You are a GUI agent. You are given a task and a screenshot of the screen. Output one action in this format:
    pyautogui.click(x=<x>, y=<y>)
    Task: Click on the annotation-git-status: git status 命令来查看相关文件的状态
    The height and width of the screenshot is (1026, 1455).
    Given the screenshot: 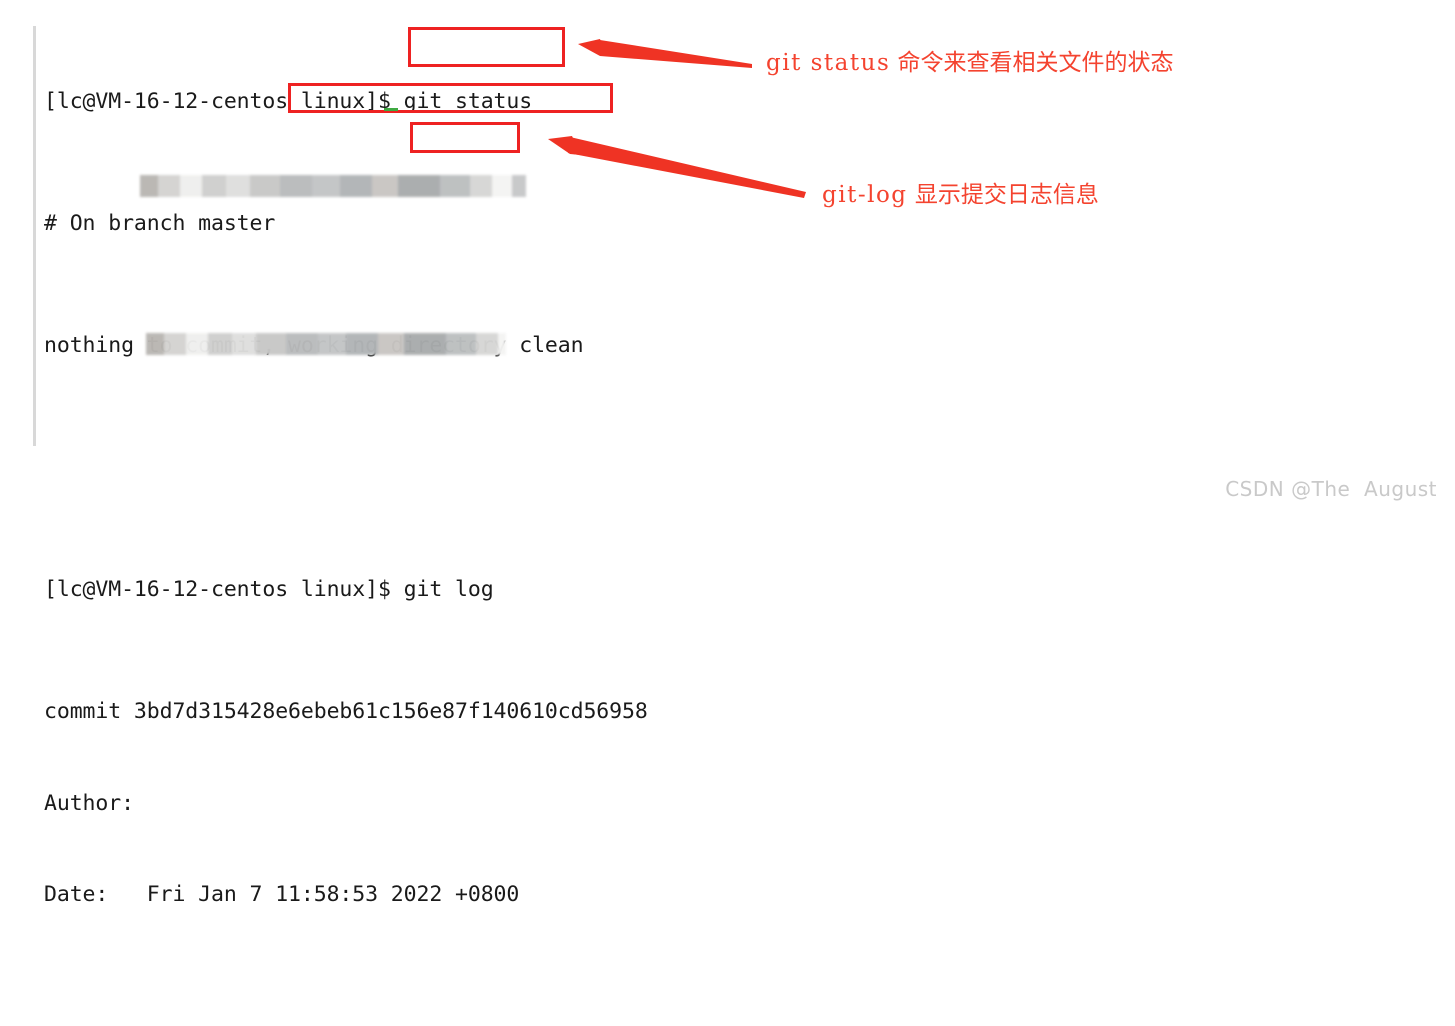 What is the action you would take?
    pyautogui.click(x=970, y=60)
    